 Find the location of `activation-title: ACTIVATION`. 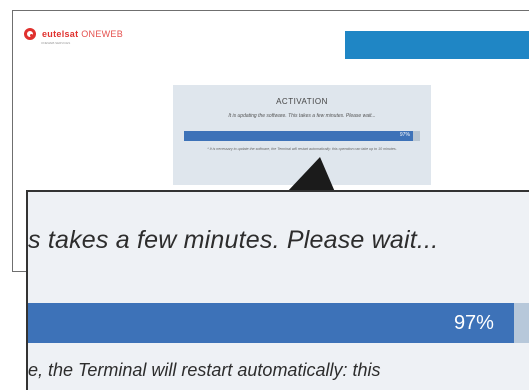

activation-title: ACTIVATION is located at coordinates (302, 101).